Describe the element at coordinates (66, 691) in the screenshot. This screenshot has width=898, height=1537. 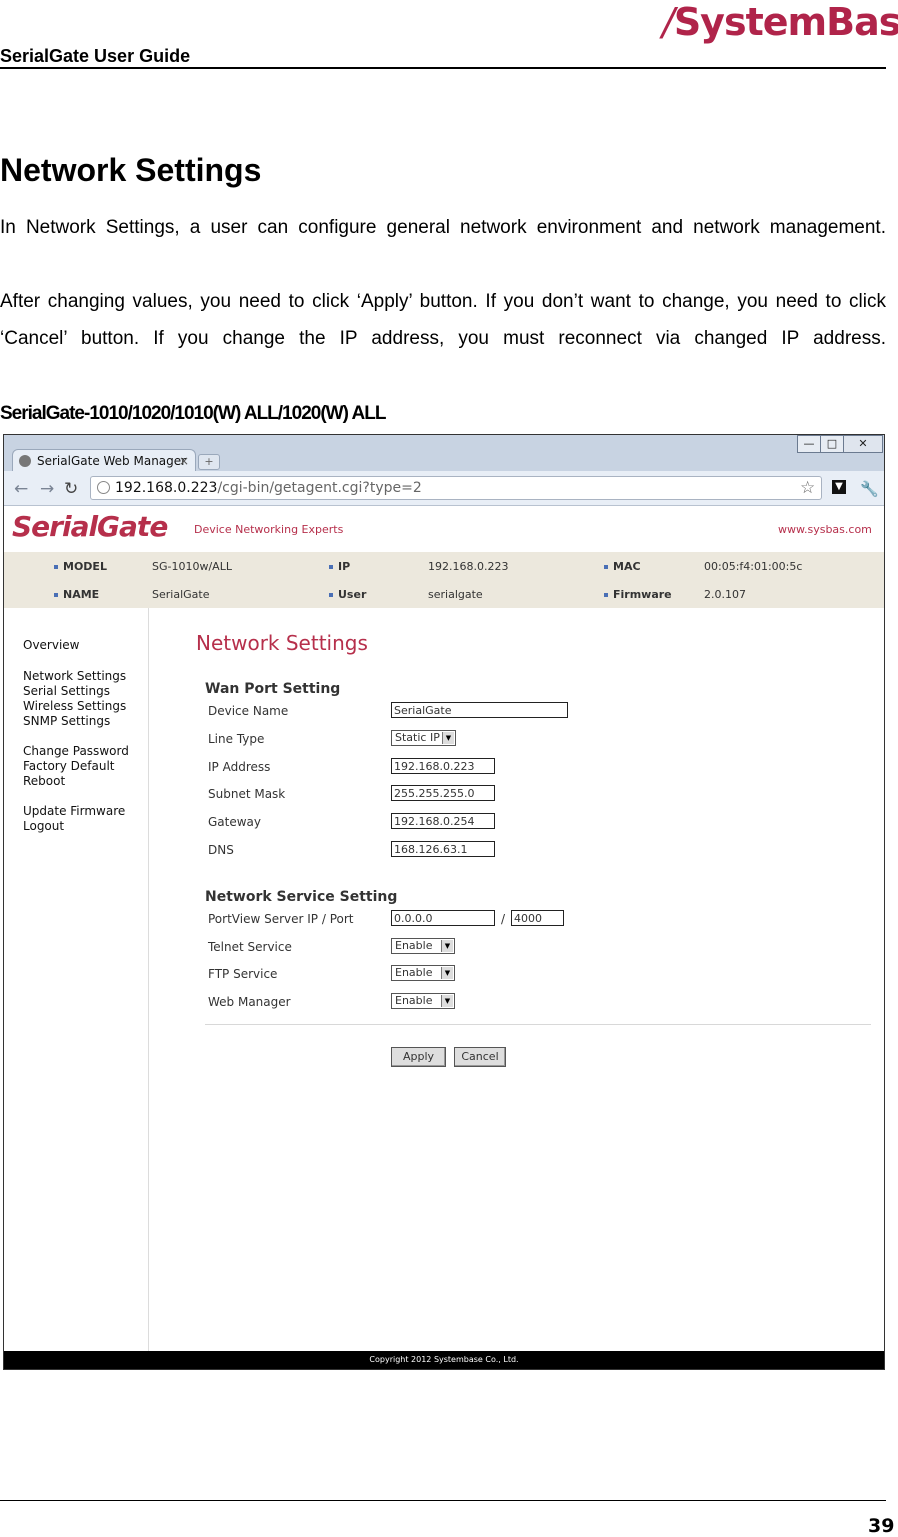
I see `sidebar-item-serial-settings: Serial Settings` at that location.